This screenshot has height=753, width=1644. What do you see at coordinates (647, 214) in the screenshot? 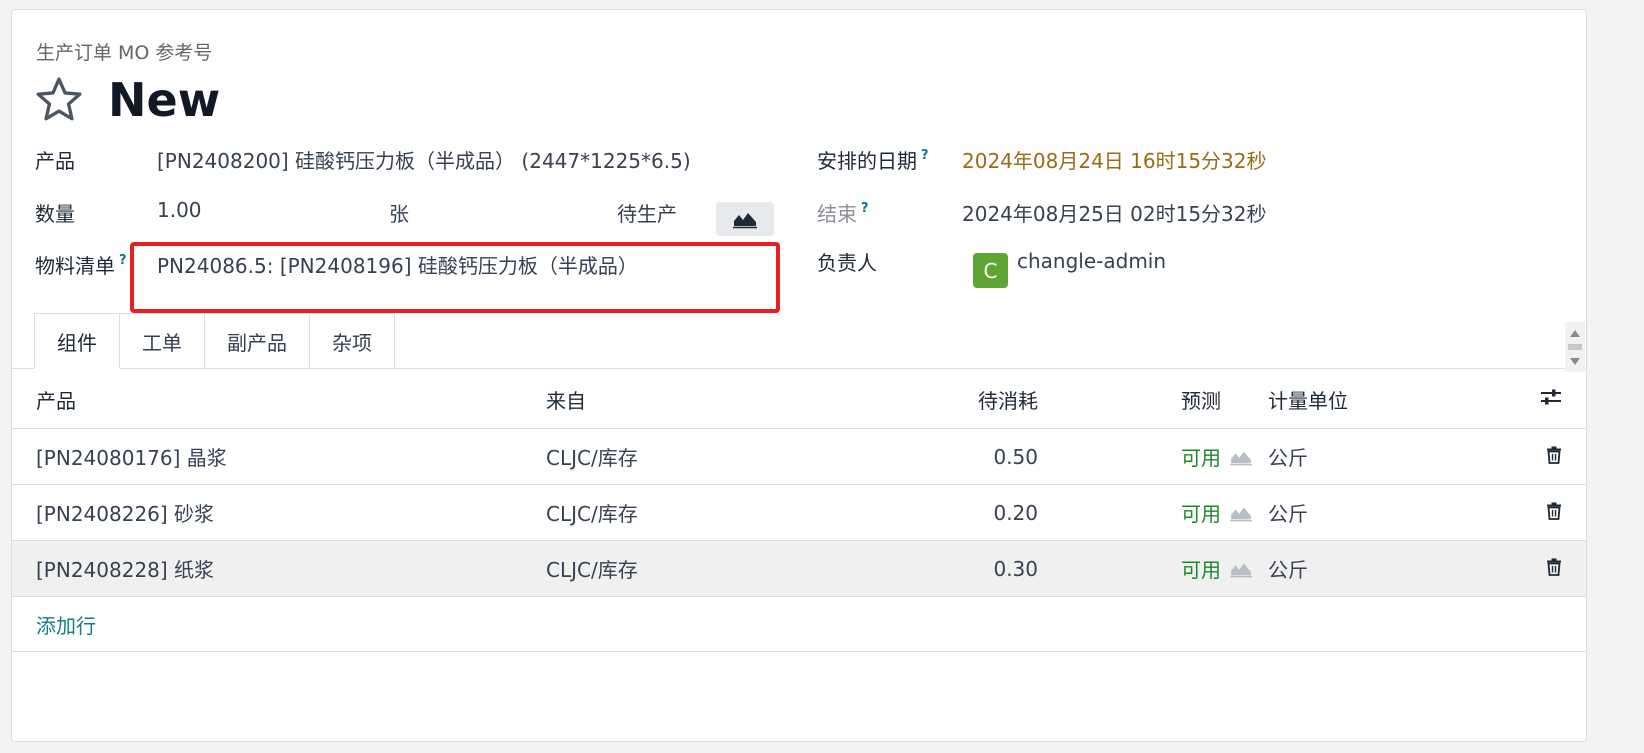
I see `status-text: 待生产` at bounding box center [647, 214].